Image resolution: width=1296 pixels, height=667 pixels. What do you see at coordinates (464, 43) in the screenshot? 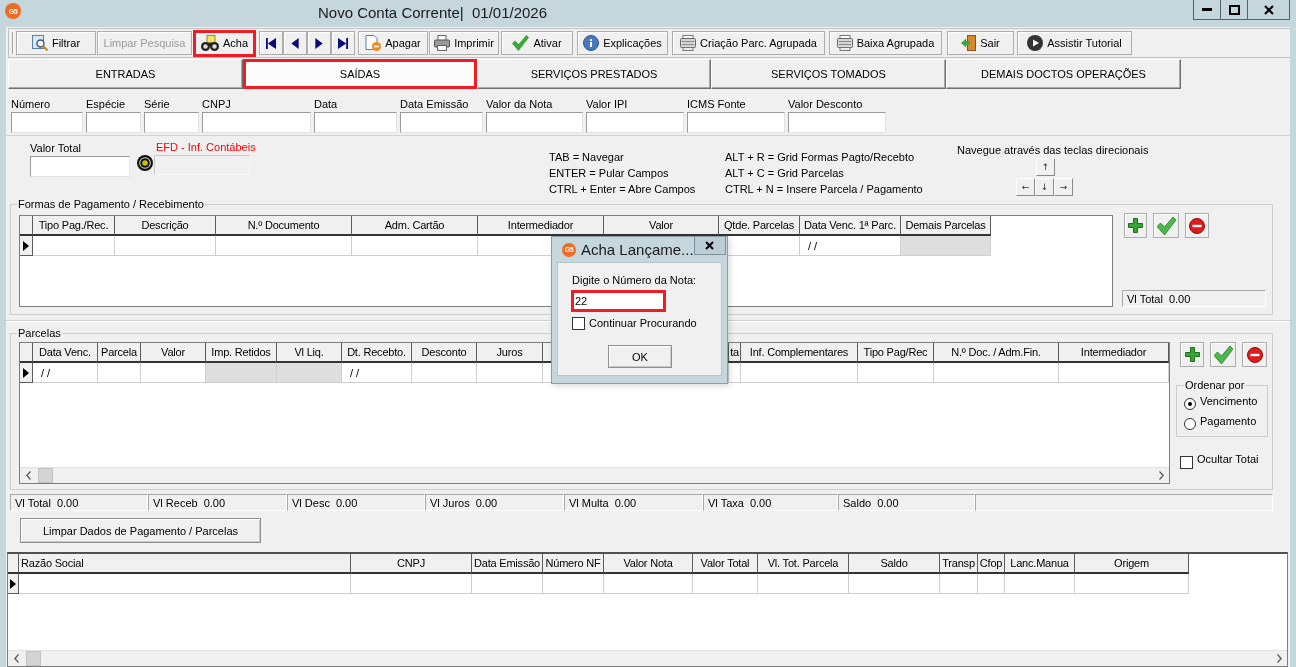
I see `print-button: Imprimir` at bounding box center [464, 43].